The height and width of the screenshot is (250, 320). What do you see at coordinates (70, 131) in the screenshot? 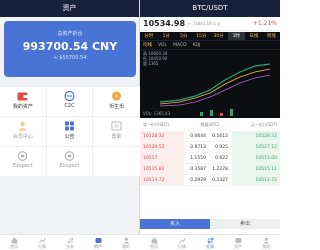
I see `grid-item-notice: 公告` at bounding box center [70, 131].